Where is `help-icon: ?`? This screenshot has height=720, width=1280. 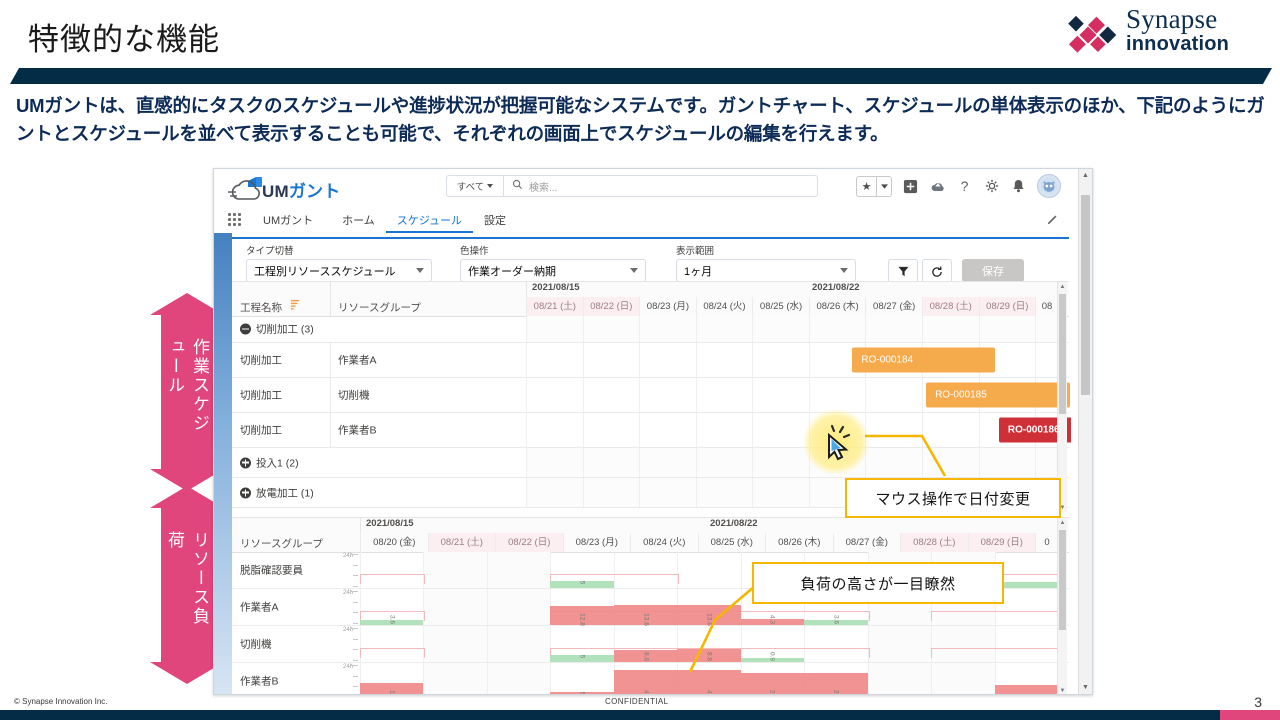 help-icon: ? is located at coordinates (964, 186).